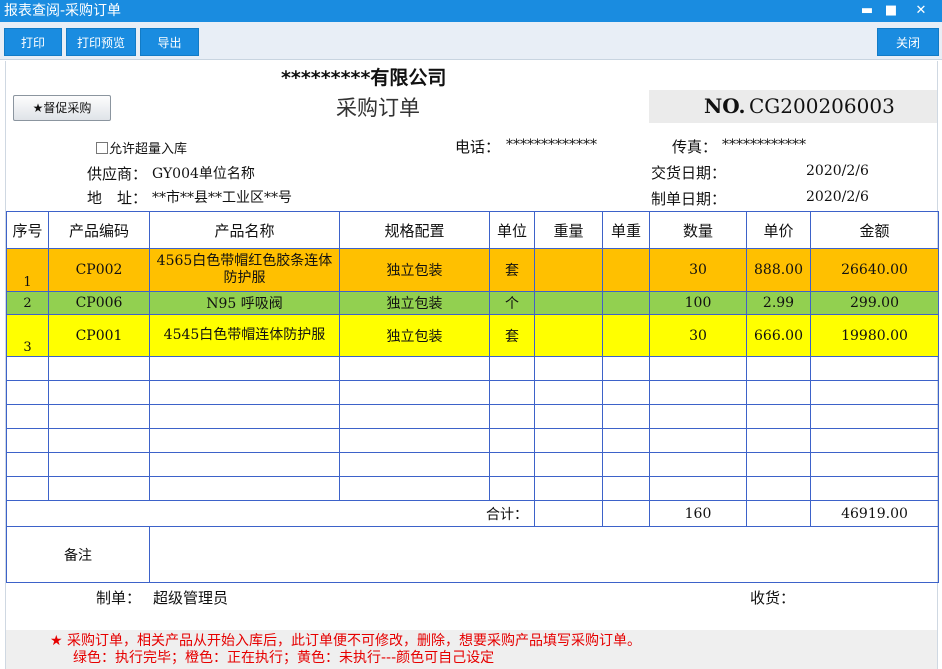  I want to click on remark-row: 备注, so click(472, 554).